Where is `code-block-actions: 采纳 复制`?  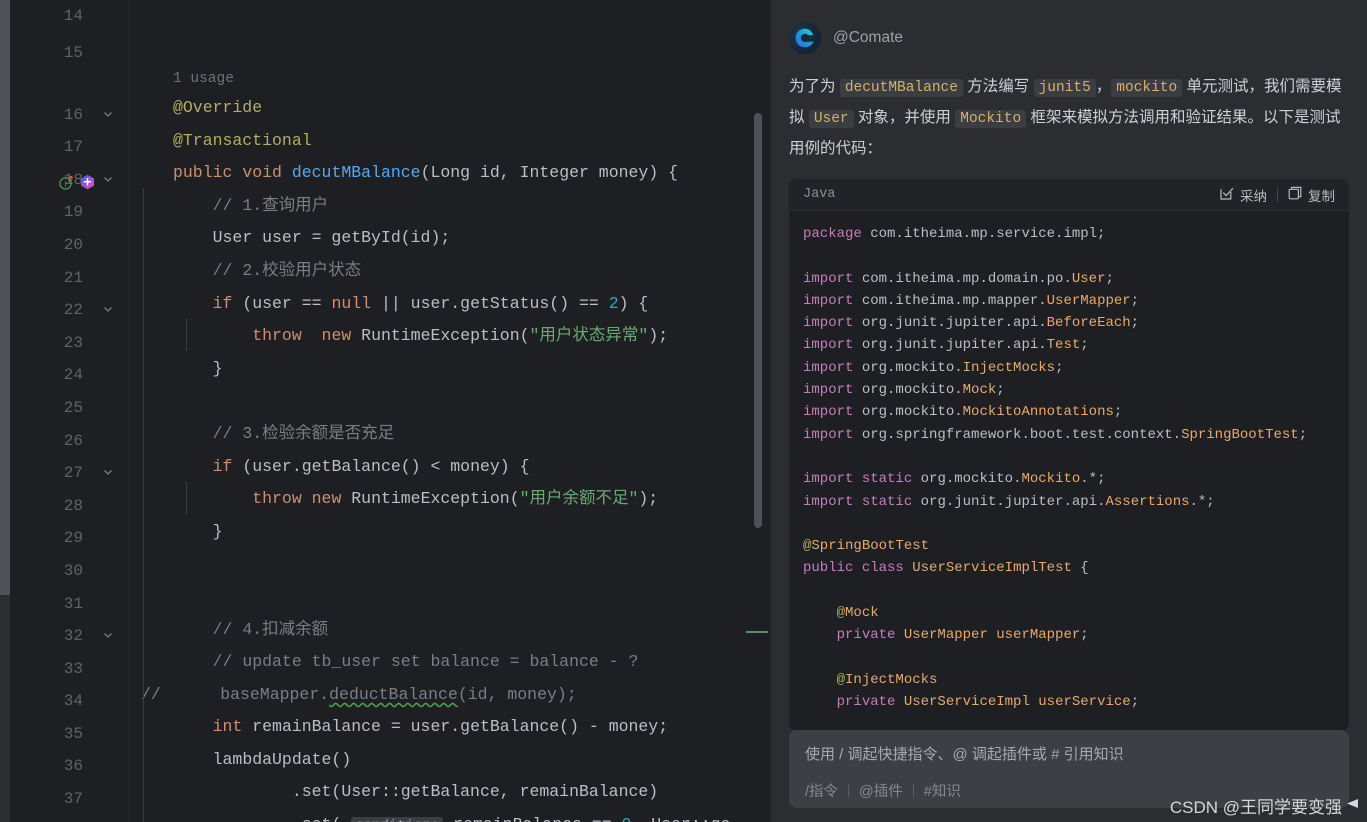 code-block-actions: 采纳 复制 is located at coordinates (1277, 195).